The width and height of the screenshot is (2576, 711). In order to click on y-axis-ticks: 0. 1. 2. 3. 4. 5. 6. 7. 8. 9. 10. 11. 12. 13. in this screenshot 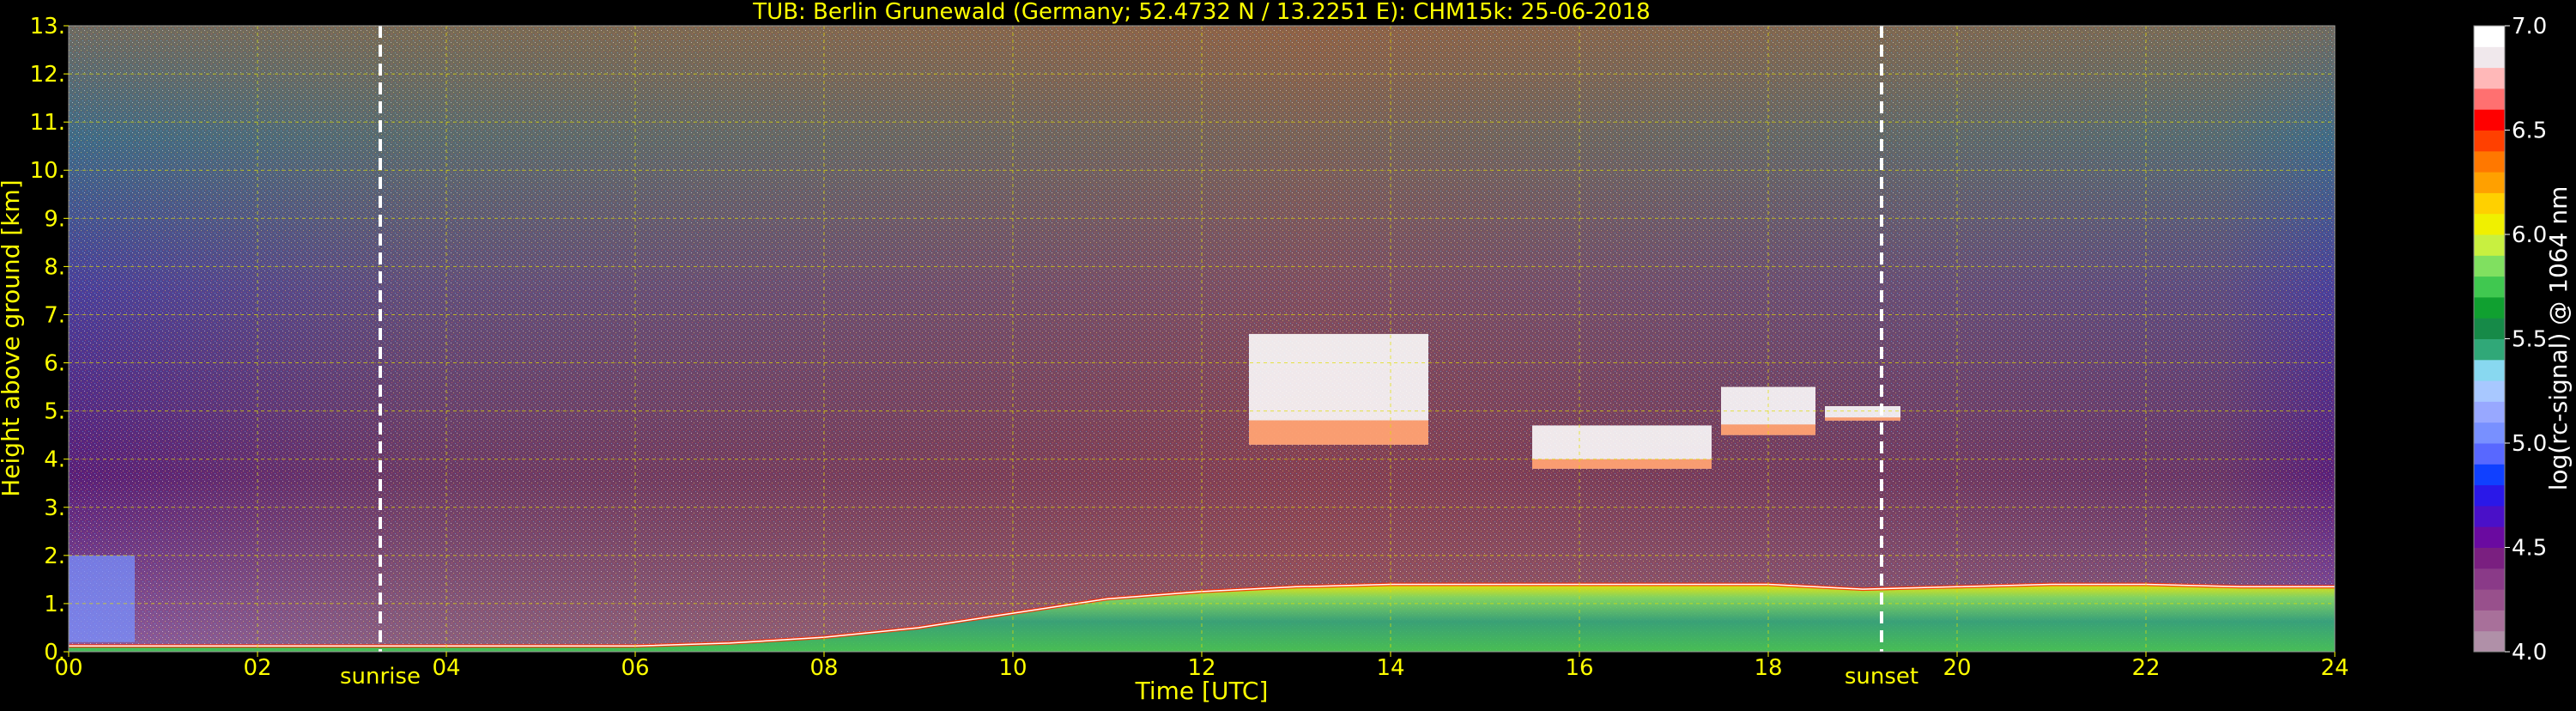, I will do `click(49, 339)`.